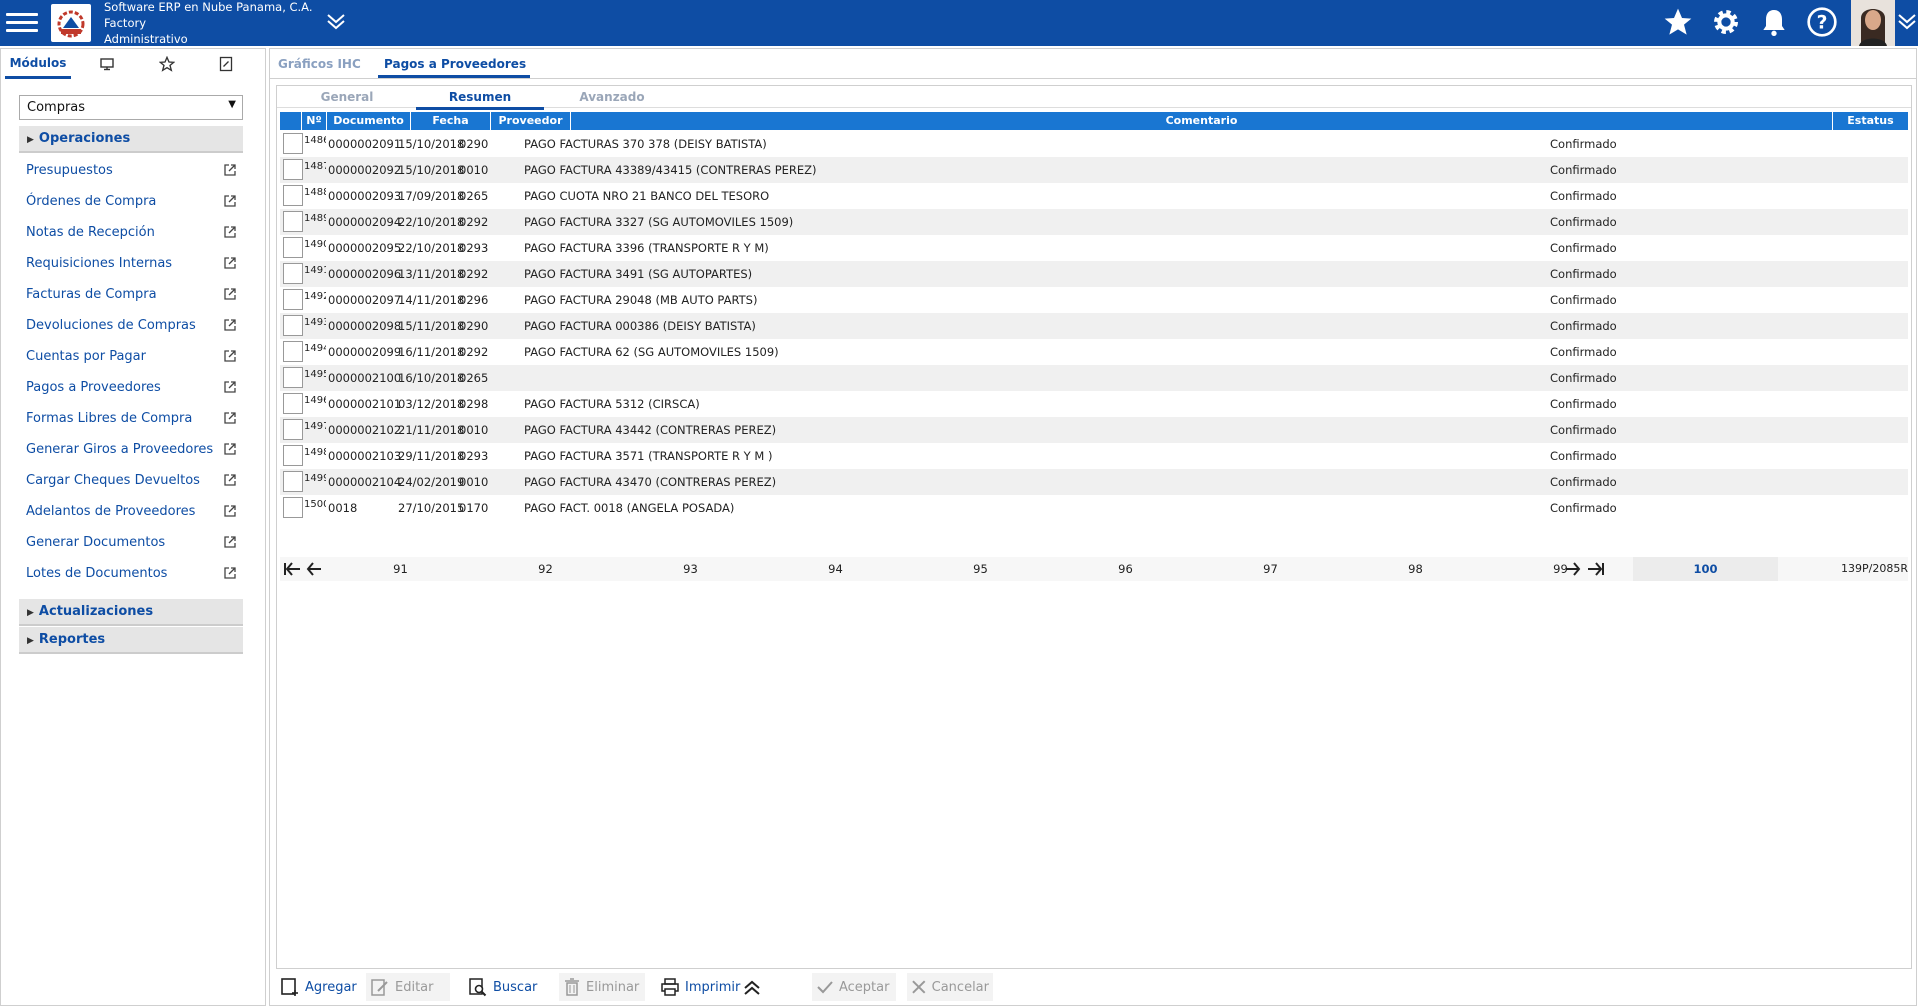 The image size is (1918, 1007). I want to click on sidebar-item: Generar Documentos, so click(131, 542).